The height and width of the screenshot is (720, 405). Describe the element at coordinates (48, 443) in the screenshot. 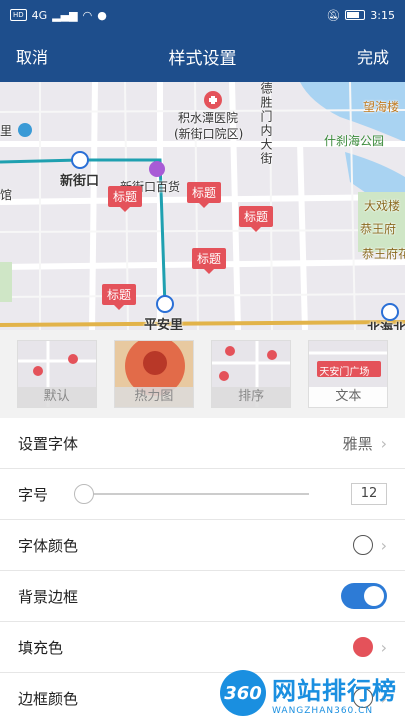

I see `setting-font-label: 设置字体` at that location.